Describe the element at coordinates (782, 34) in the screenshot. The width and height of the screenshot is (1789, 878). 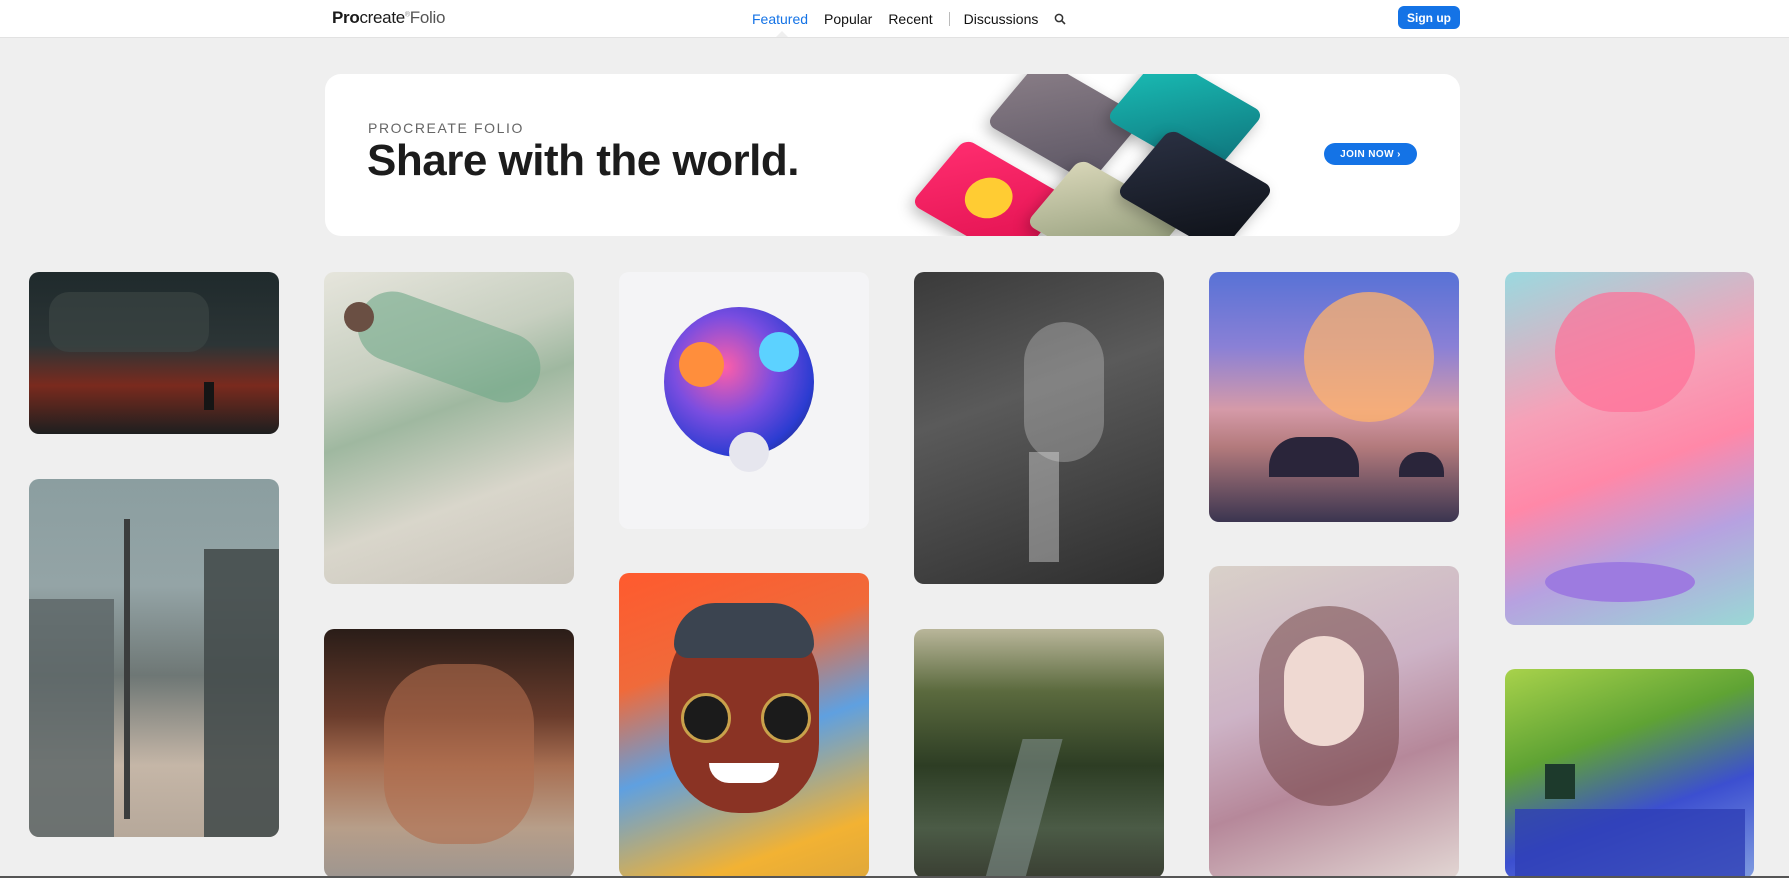
I see `active-caret-icon` at that location.